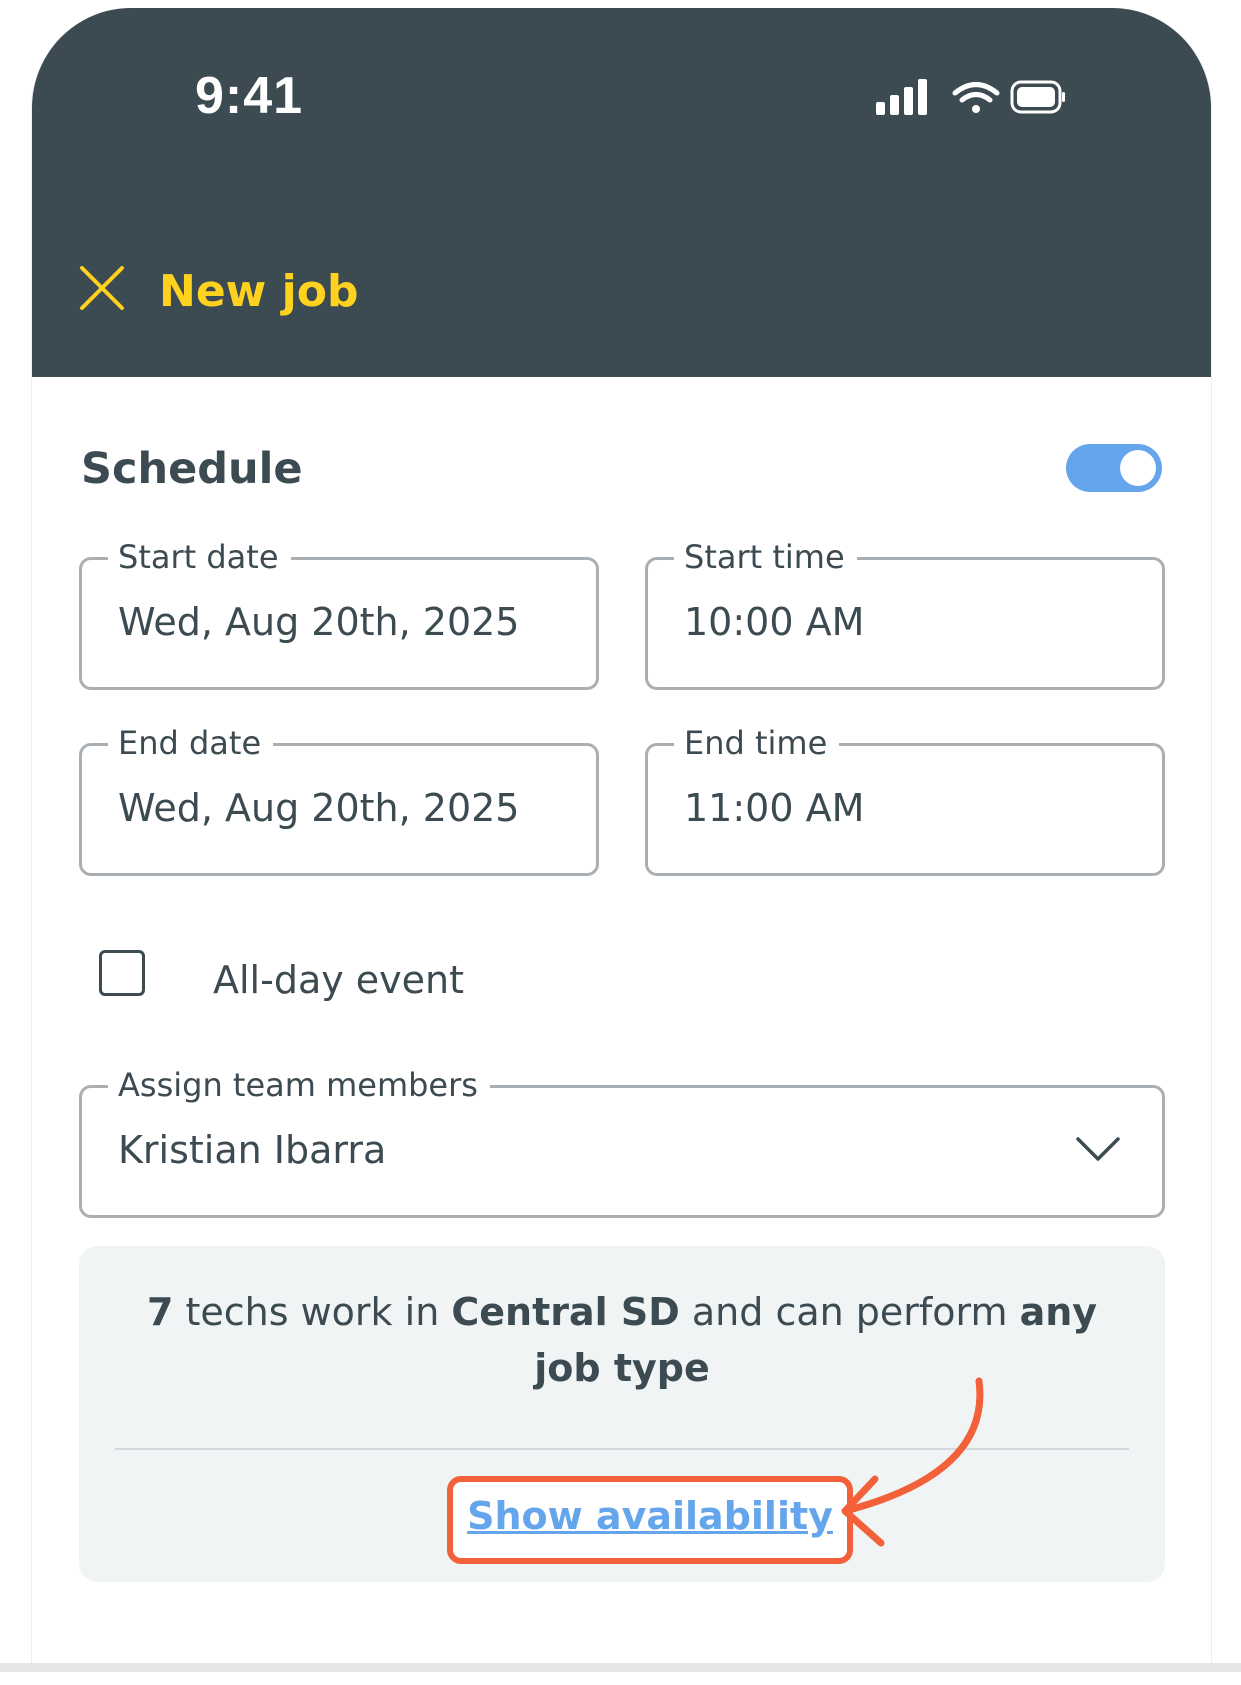 Image resolution: width=1241 pixels, height=1685 pixels. I want to click on all-day-label: All-day event, so click(339, 980).